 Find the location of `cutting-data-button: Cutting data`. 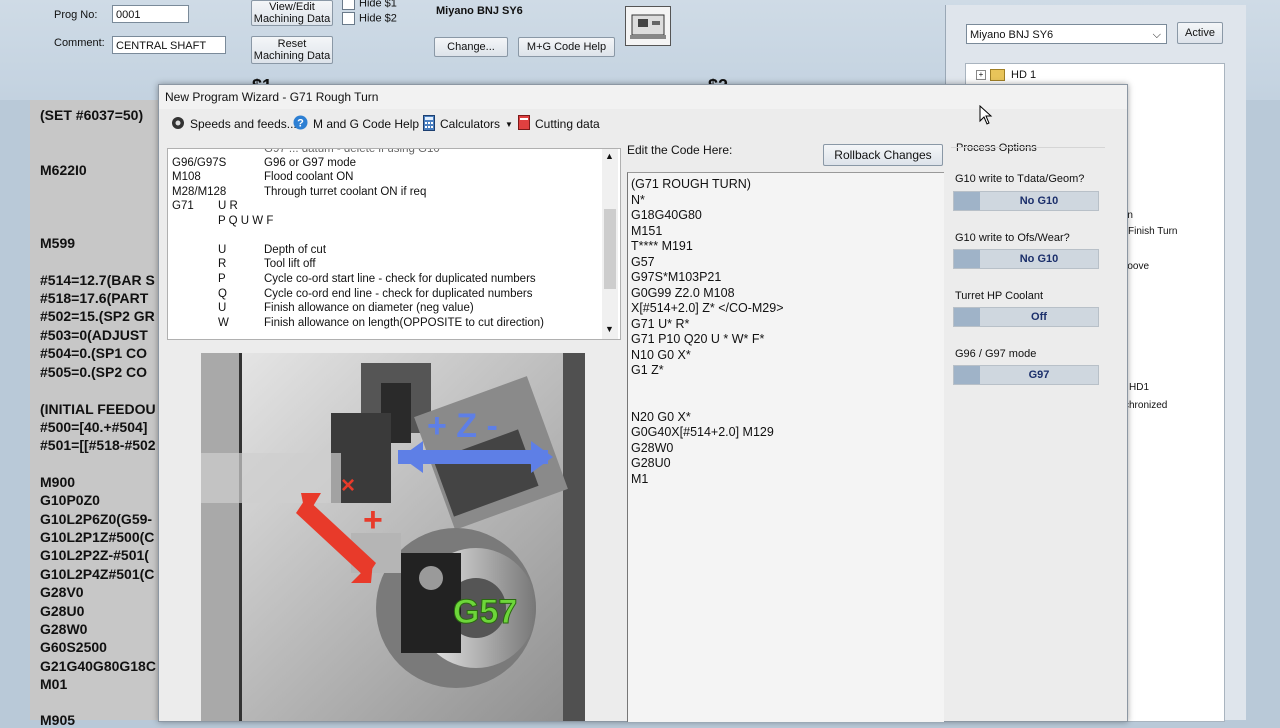

cutting-data-button: Cutting data is located at coordinates (559, 124).